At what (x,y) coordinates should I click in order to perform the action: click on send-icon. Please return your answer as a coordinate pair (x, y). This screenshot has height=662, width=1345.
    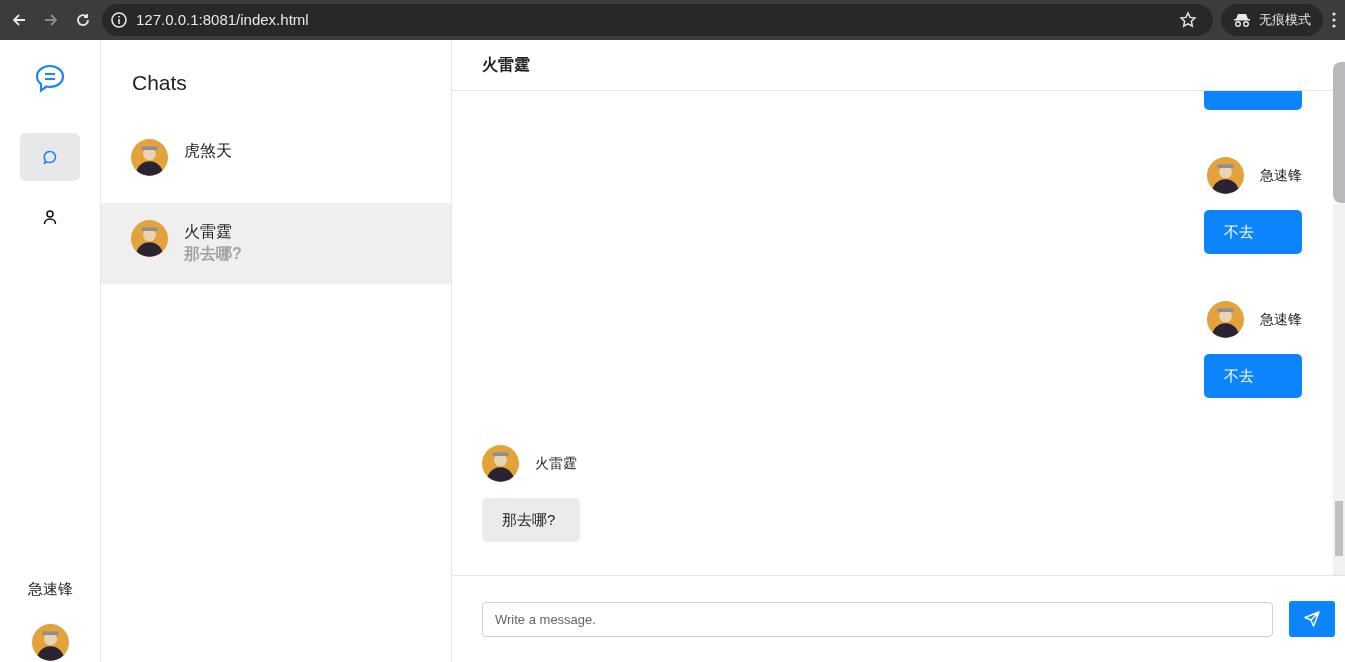
    Looking at the image, I should click on (1312, 619).